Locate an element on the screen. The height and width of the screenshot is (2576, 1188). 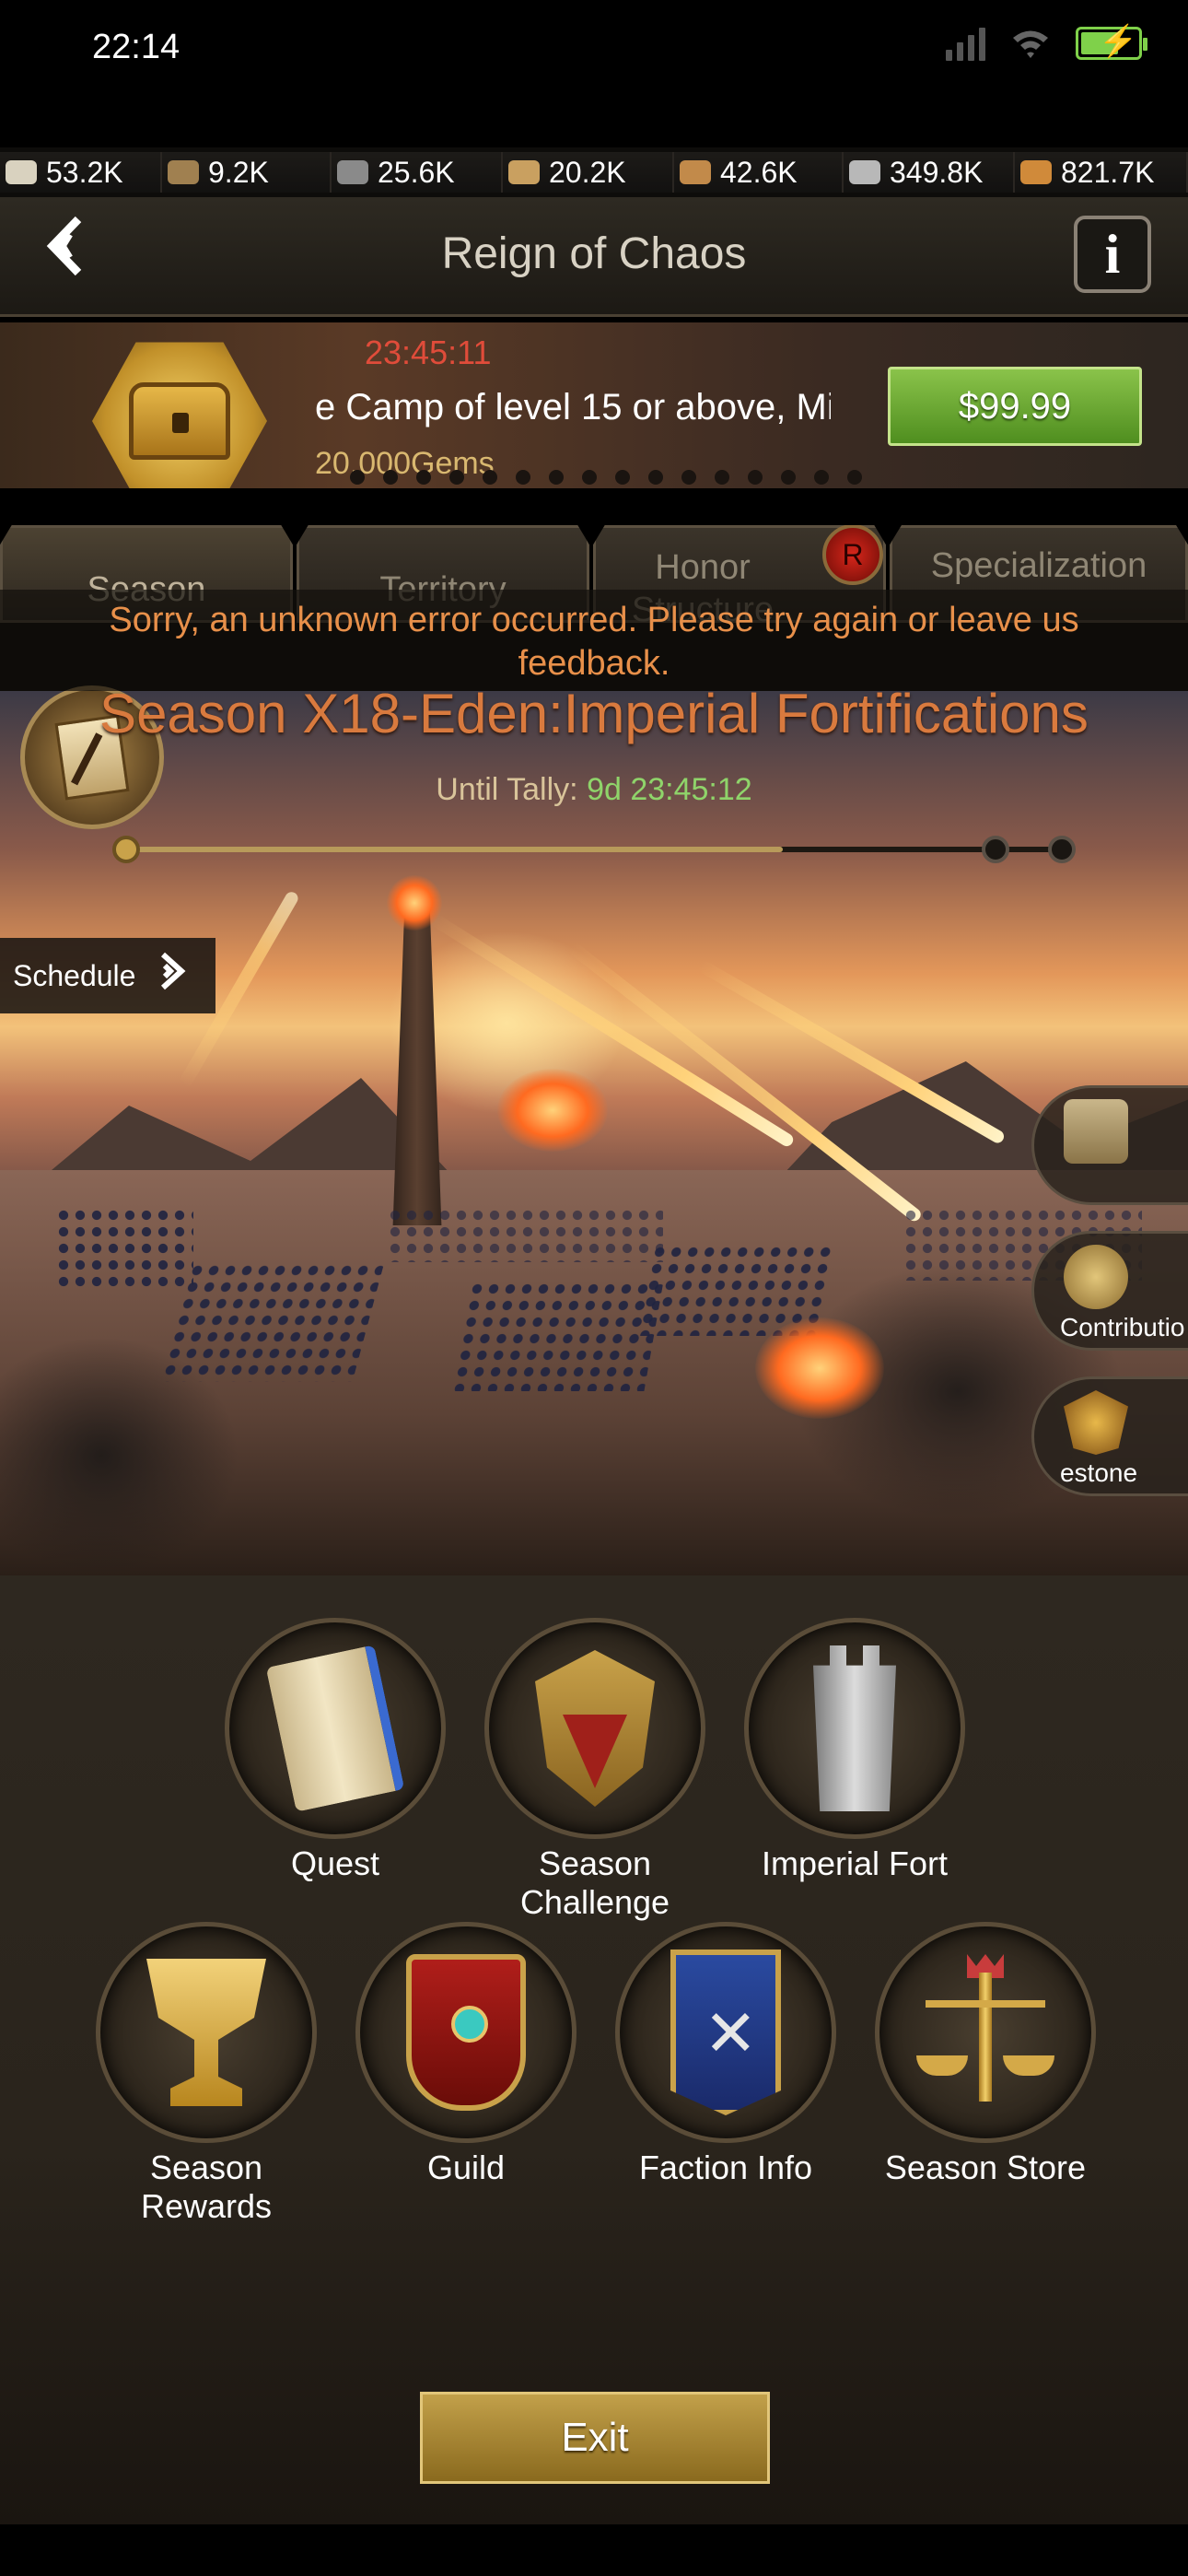
iron-icon is located at coordinates (352, 172).